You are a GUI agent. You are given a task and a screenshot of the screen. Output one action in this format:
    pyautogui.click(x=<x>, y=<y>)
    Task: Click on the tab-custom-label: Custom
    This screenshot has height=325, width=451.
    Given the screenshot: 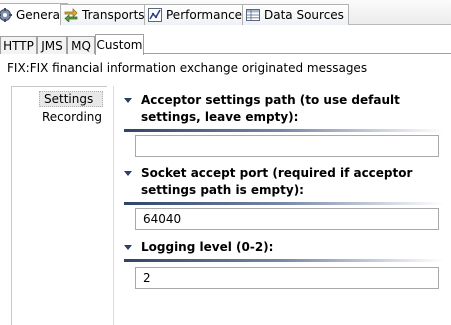 What is the action you would take?
    pyautogui.click(x=119, y=45)
    